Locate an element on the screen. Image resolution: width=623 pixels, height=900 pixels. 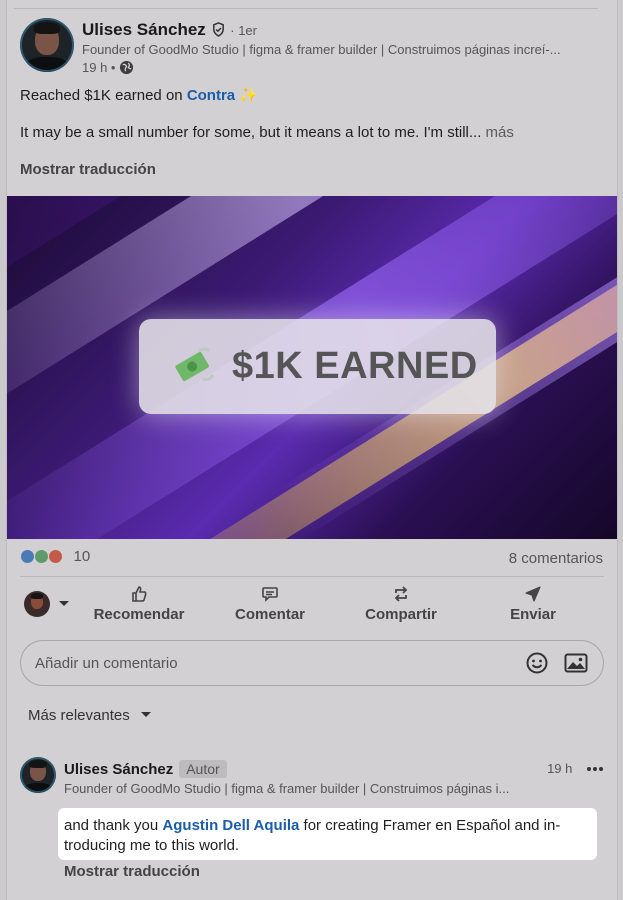
show-translation-button: Mostrar traducción is located at coordinates (88, 169).